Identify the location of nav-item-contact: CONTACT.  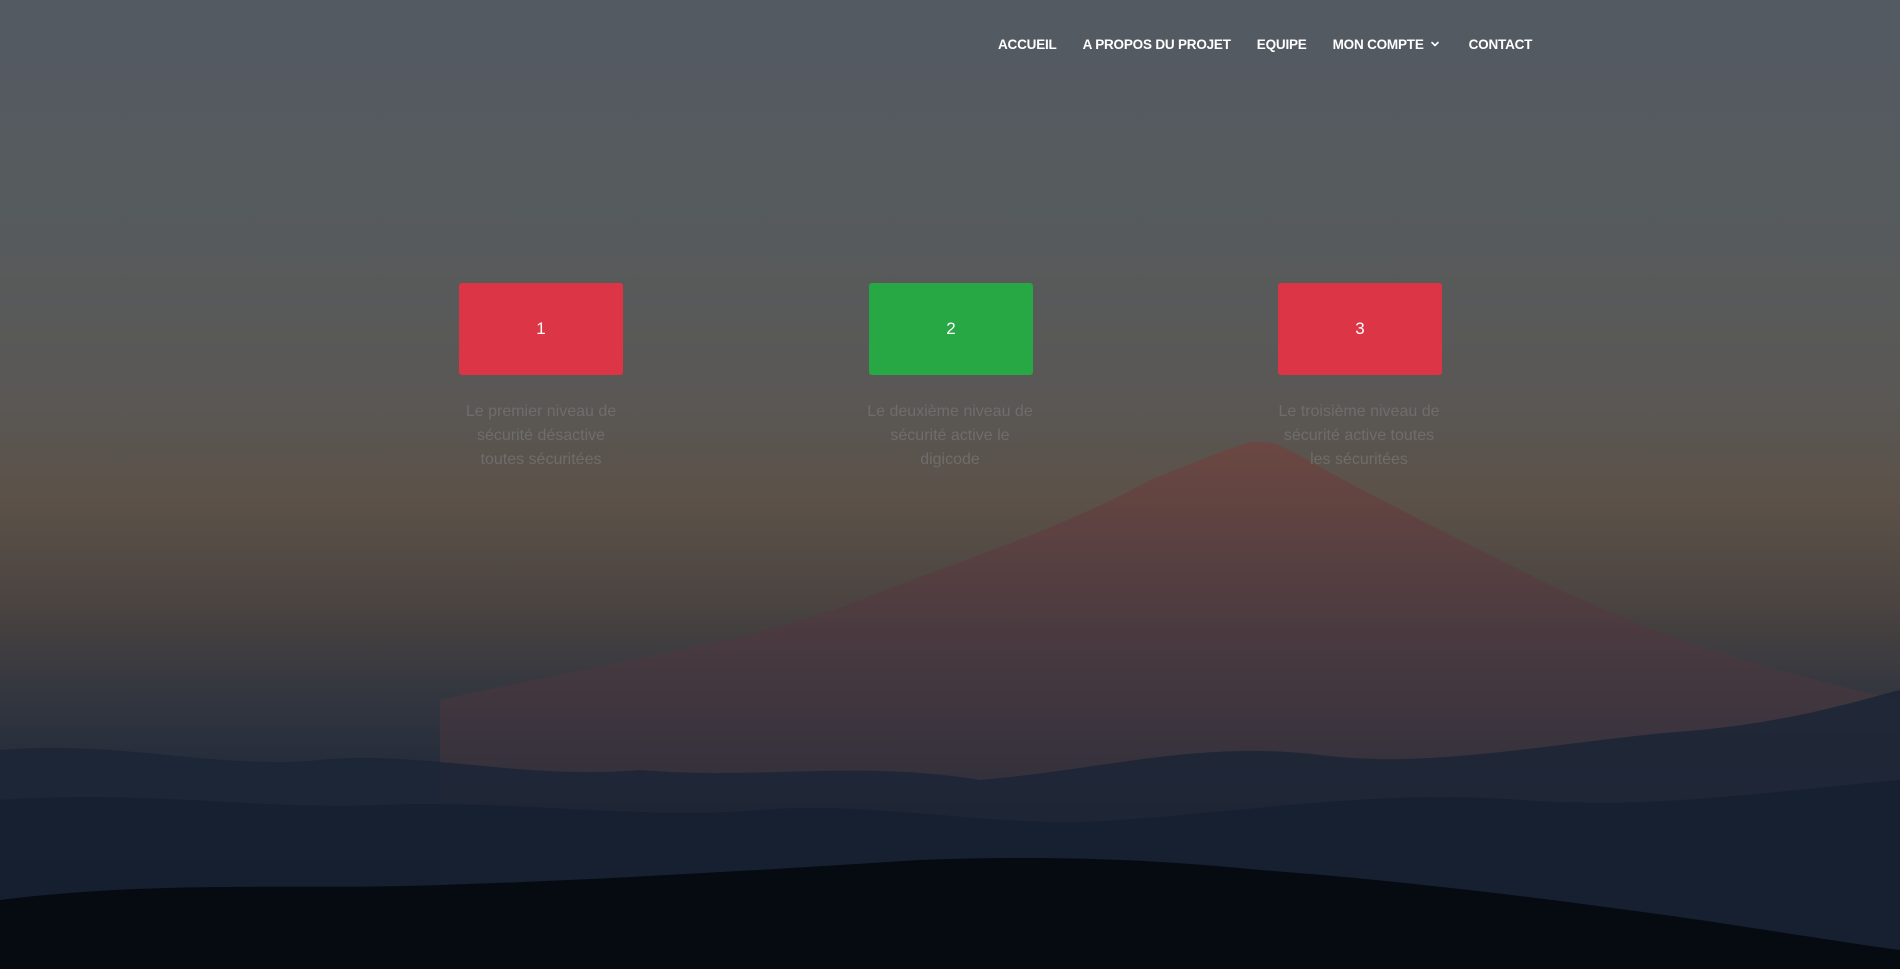
(1501, 44).